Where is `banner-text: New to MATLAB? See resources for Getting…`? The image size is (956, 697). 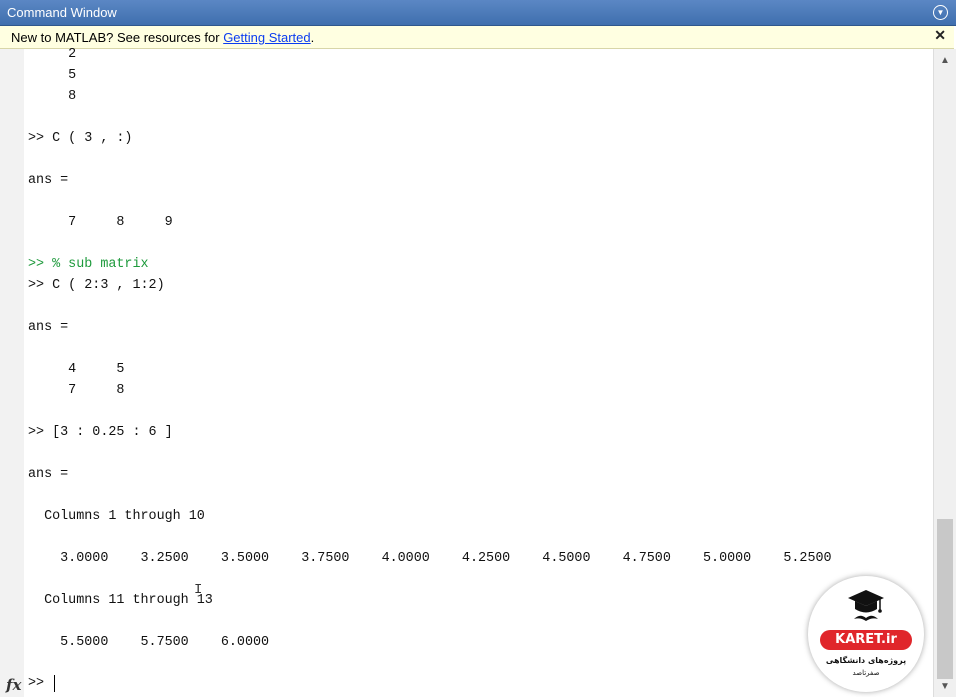 banner-text: New to MATLAB? See resources for Getting… is located at coordinates (162, 37).